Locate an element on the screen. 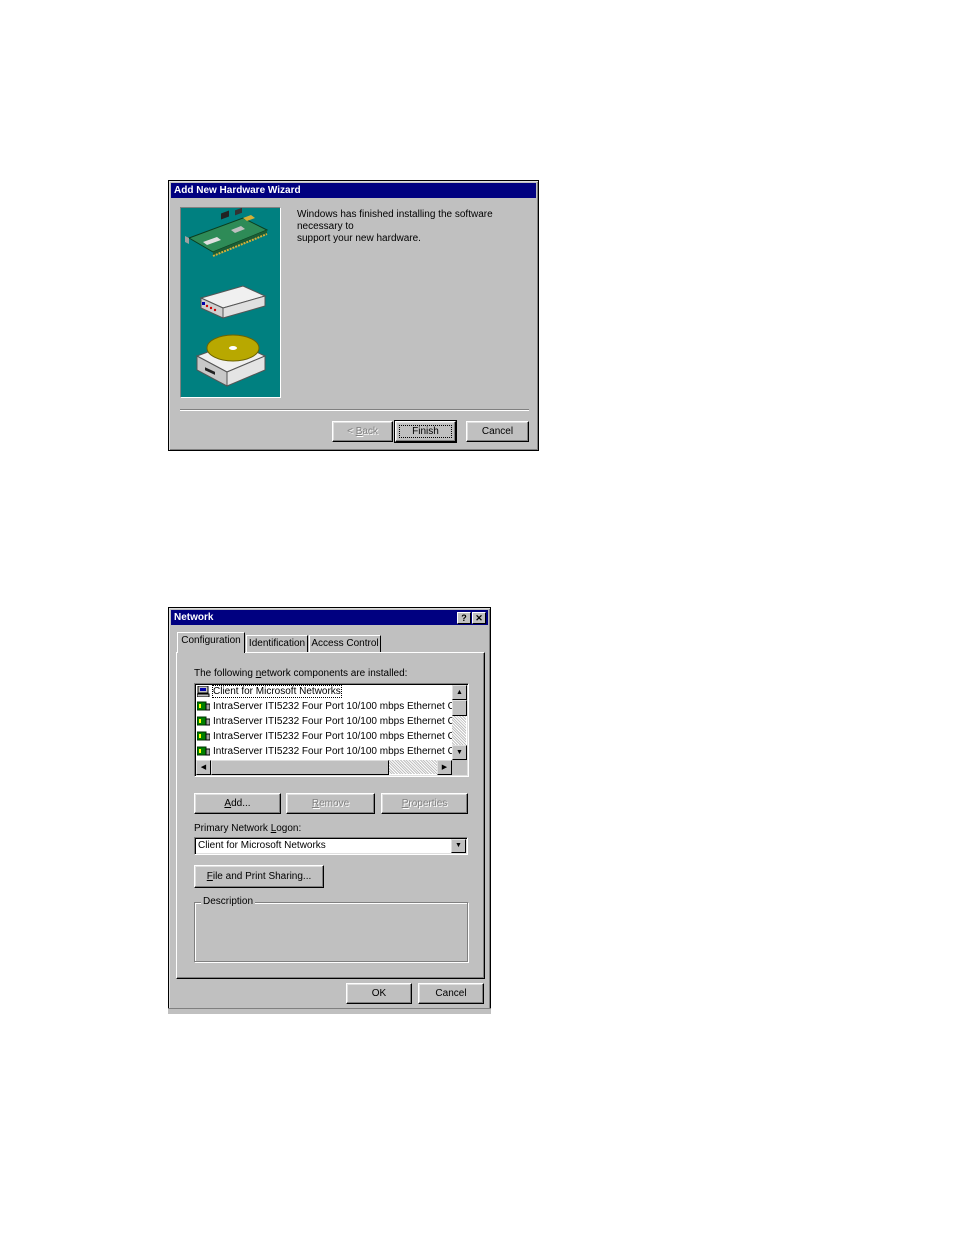  client-icon is located at coordinates (203, 691).